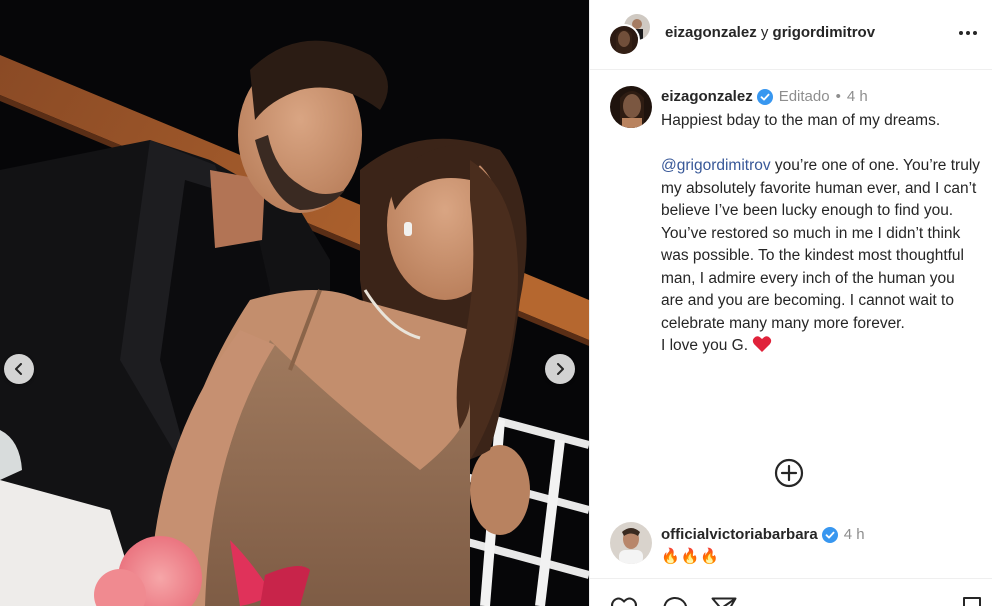  What do you see at coordinates (857, 96) in the screenshot?
I see `caption-timestamp: 4 h` at bounding box center [857, 96].